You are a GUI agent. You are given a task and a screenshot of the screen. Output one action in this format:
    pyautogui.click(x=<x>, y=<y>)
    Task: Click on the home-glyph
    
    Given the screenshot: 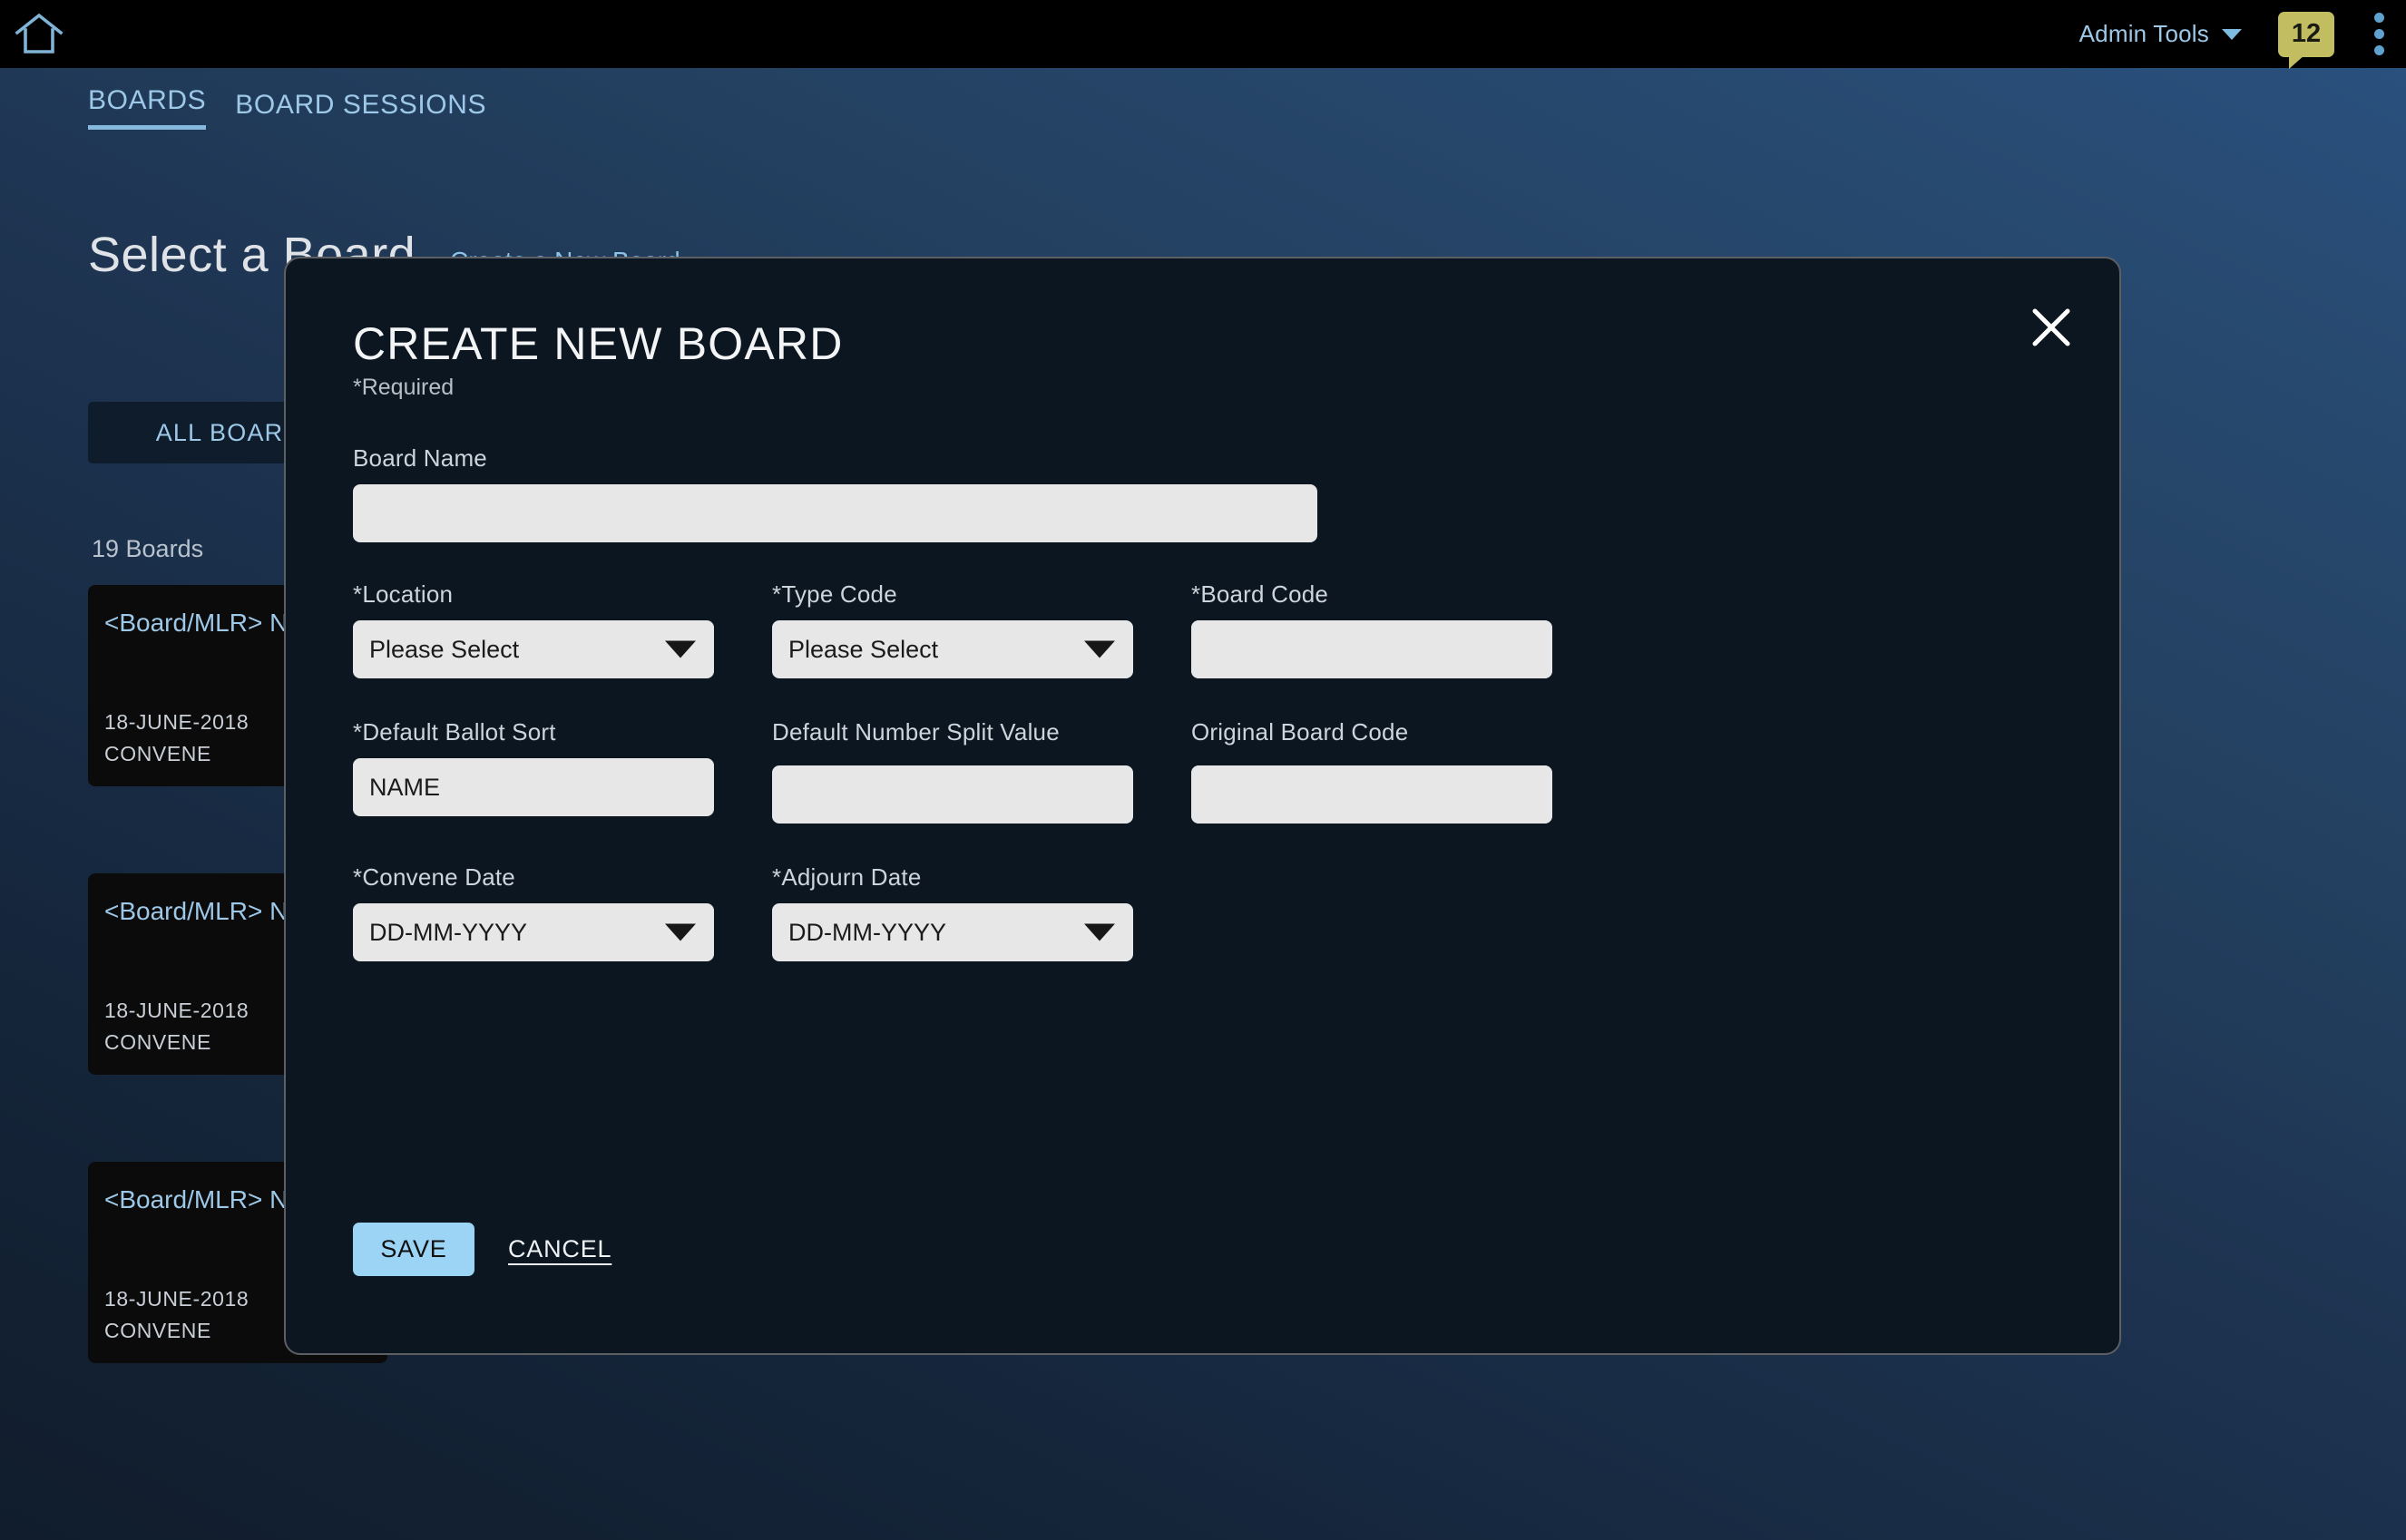 What is the action you would take?
    pyautogui.click(x=39, y=33)
    